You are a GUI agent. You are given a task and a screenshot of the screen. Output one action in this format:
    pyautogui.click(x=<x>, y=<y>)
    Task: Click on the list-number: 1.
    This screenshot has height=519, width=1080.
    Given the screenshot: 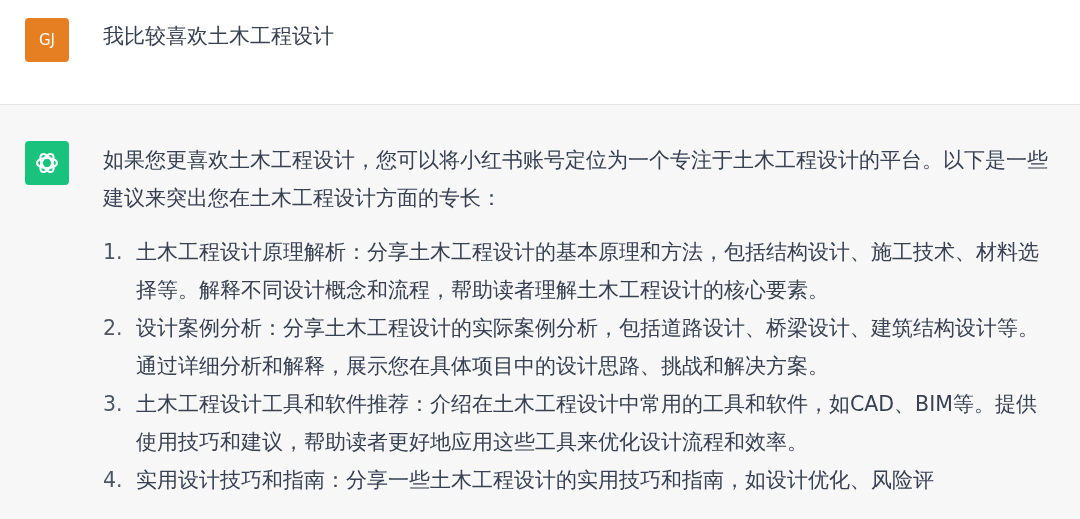 What is the action you would take?
    pyautogui.click(x=113, y=252)
    